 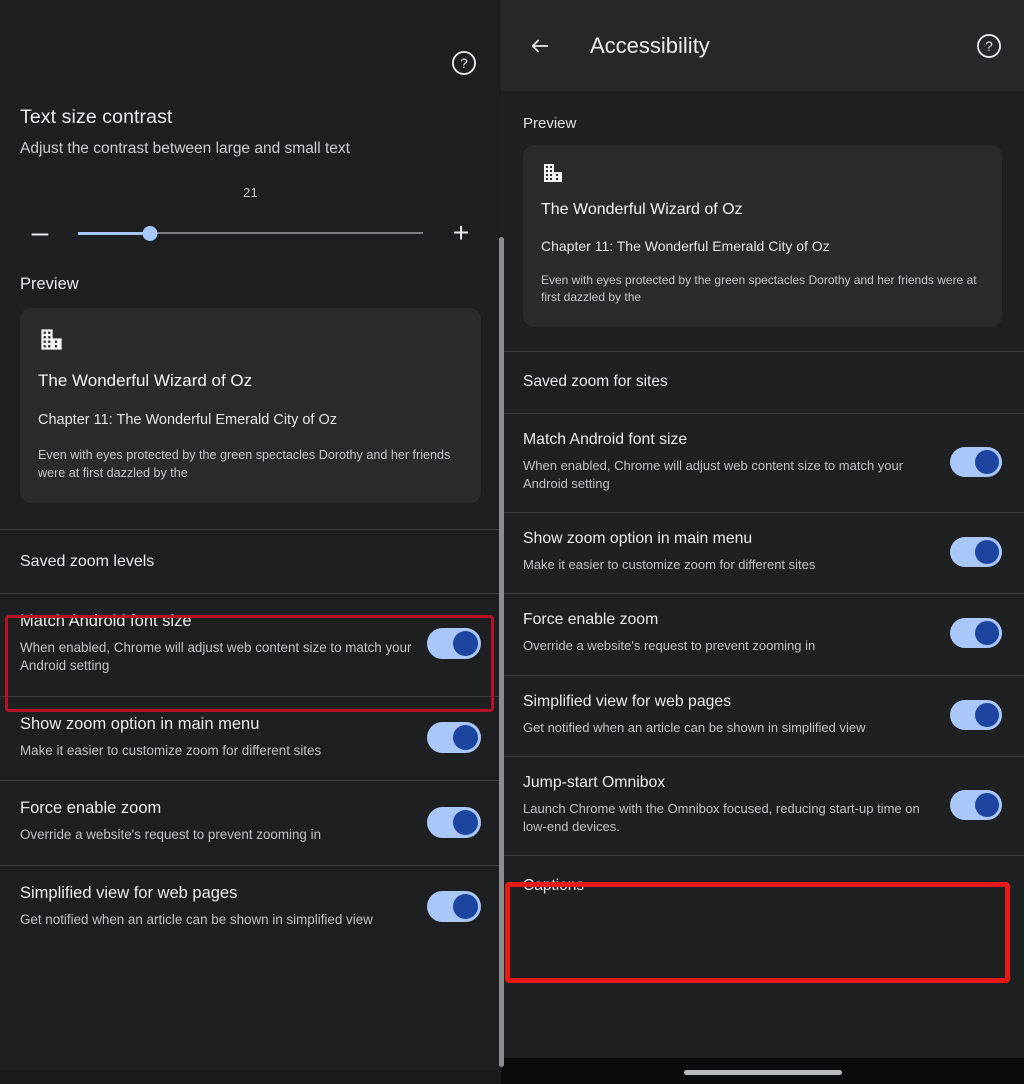 What do you see at coordinates (461, 233) in the screenshot?
I see `increase-button: +` at bounding box center [461, 233].